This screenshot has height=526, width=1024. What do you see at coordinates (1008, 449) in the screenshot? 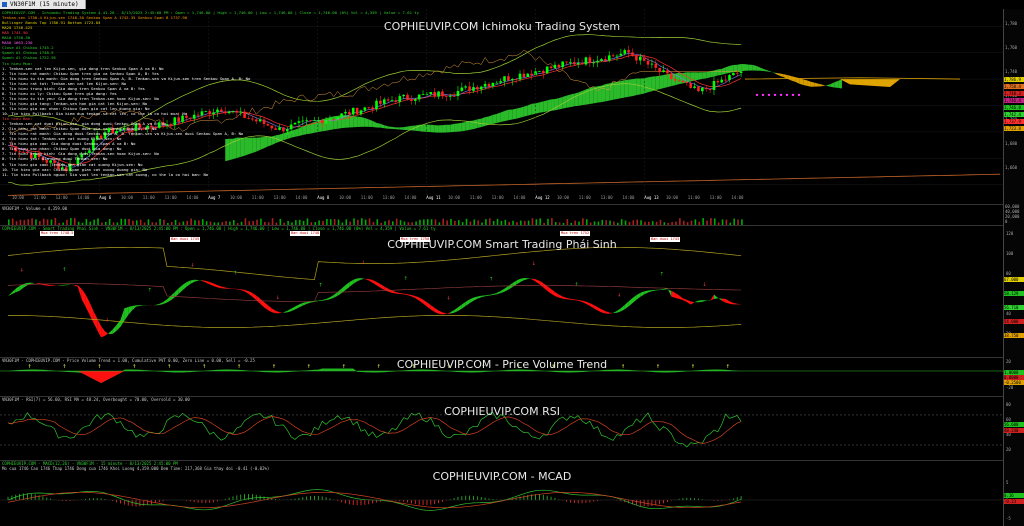
I see `rsi-tick: 20` at bounding box center [1008, 449].